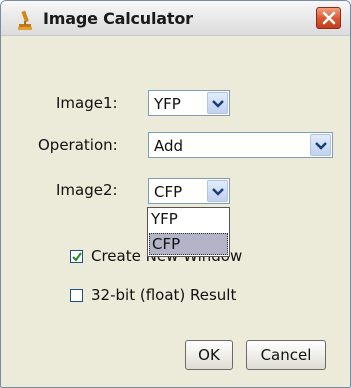  Describe the element at coordinates (87, 190) in the screenshot. I see `image2-label: Image2:` at that location.